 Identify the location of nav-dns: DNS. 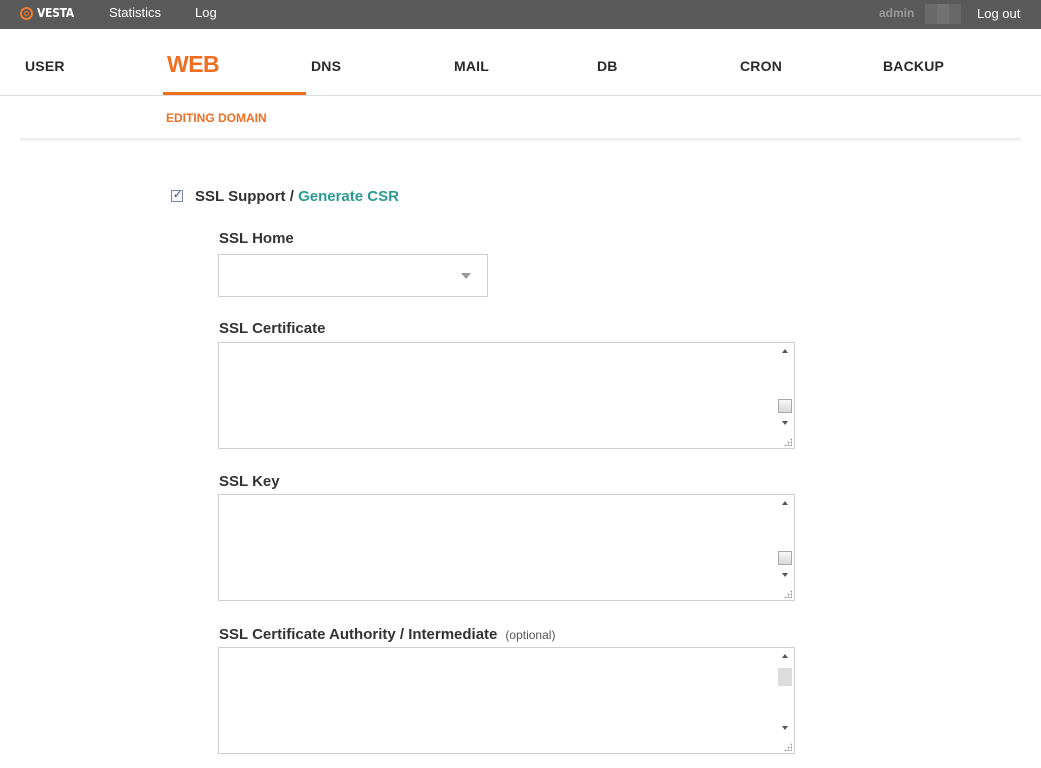
(326, 66).